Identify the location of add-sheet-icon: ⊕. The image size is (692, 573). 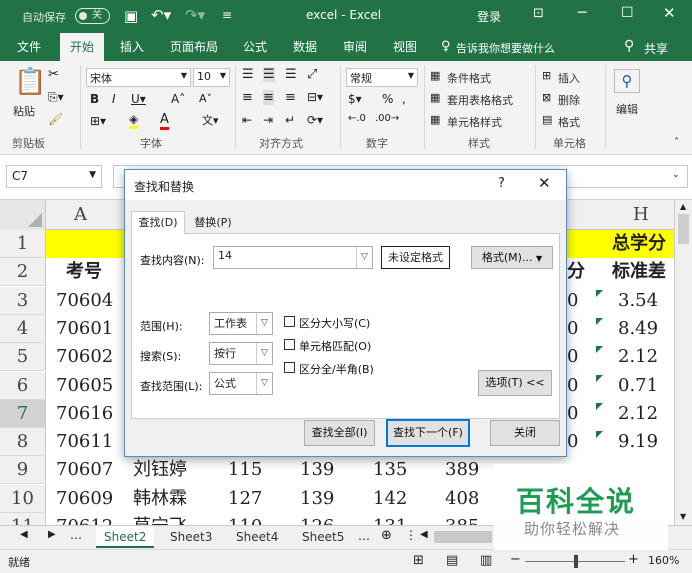
(386, 535).